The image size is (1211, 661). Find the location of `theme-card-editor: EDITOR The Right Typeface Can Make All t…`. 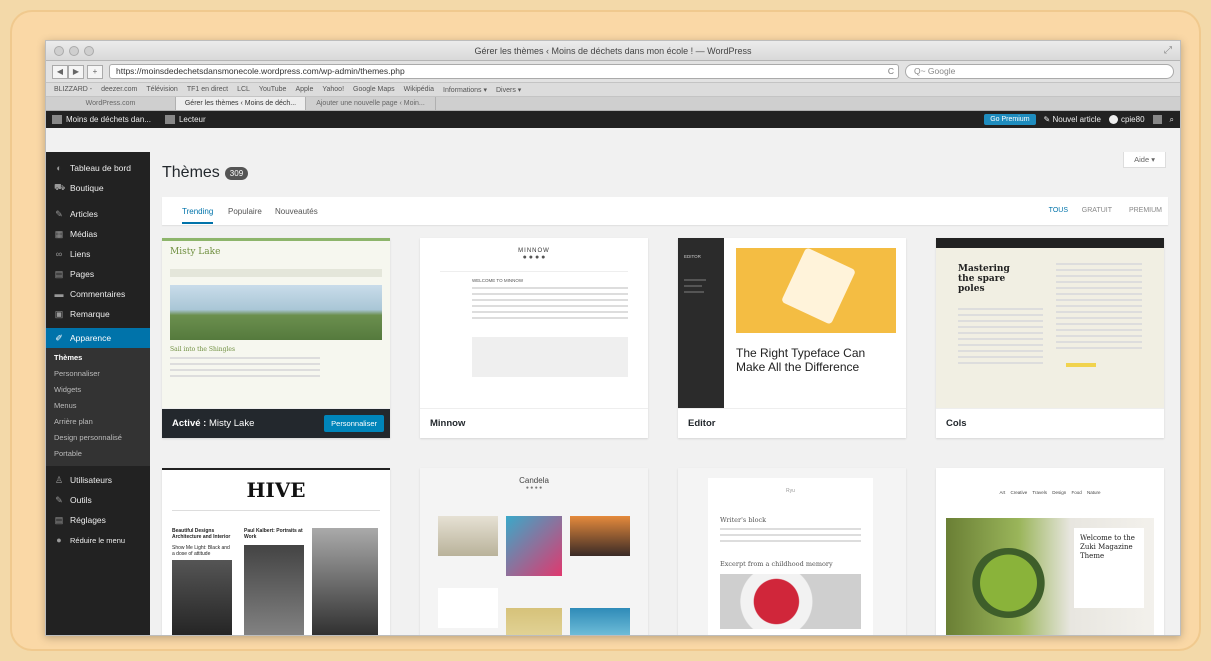

theme-card-editor: EDITOR The Right Typeface Can Make All t… is located at coordinates (792, 338).